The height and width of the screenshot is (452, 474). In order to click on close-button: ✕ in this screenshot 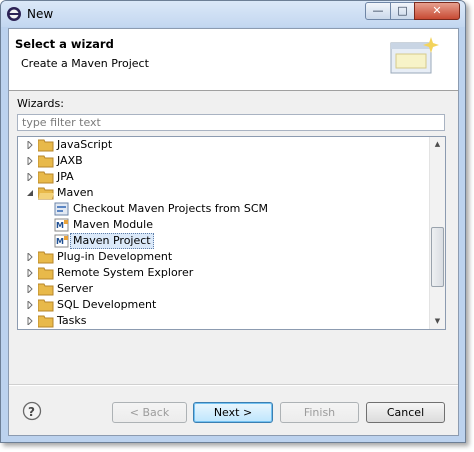, I will do `click(437, 11)`.